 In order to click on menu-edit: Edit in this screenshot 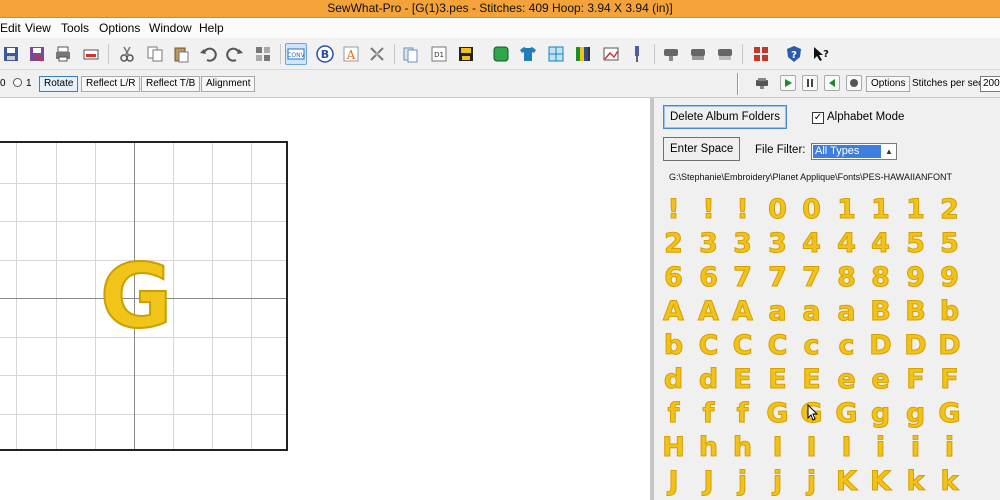, I will do `click(10, 28)`.